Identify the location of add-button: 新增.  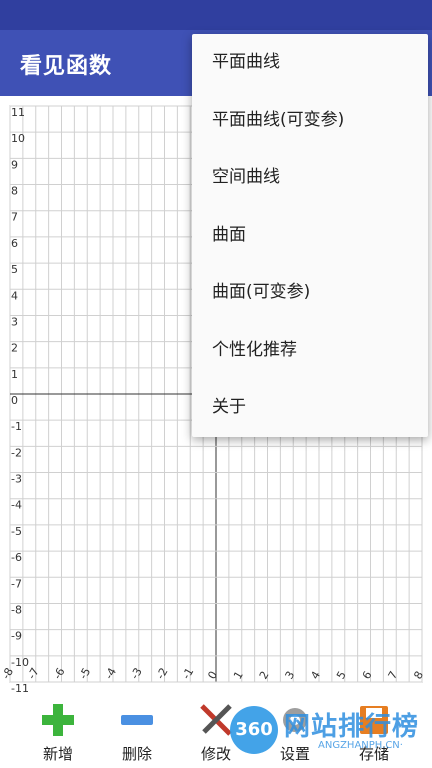
(58, 730).